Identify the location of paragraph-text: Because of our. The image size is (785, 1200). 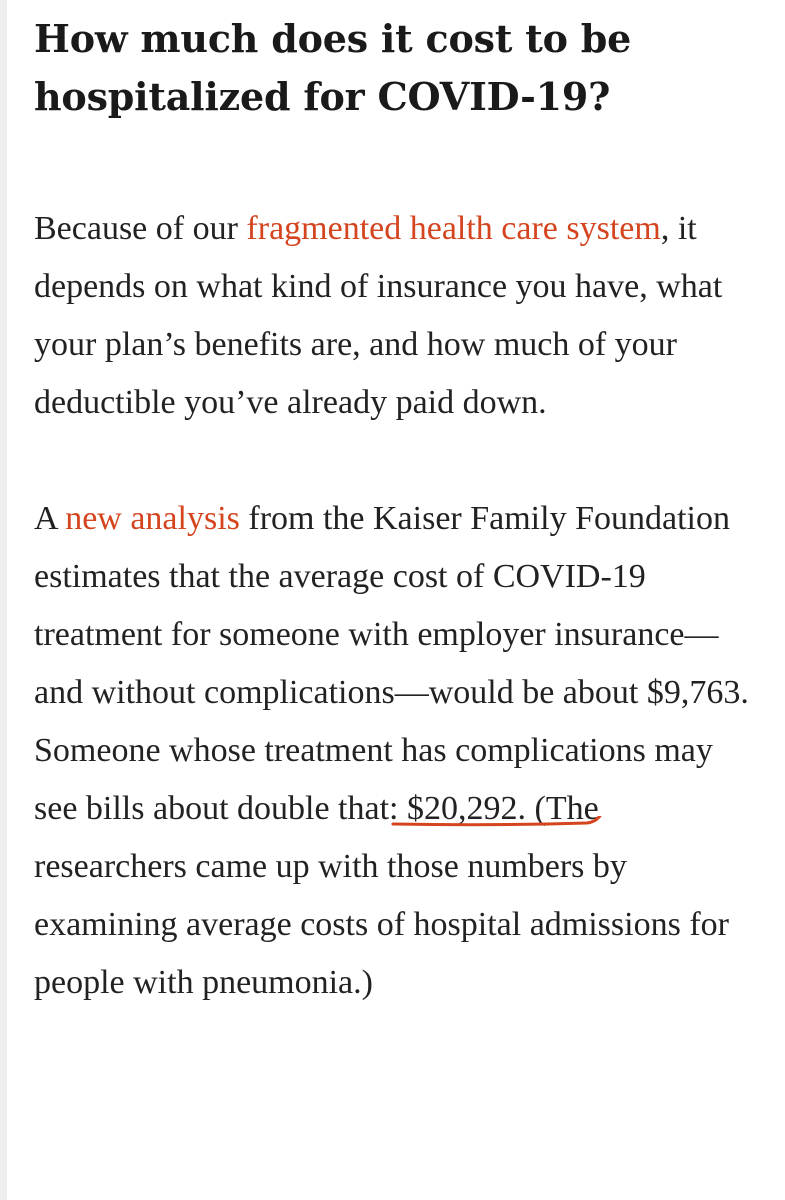
(140, 228).